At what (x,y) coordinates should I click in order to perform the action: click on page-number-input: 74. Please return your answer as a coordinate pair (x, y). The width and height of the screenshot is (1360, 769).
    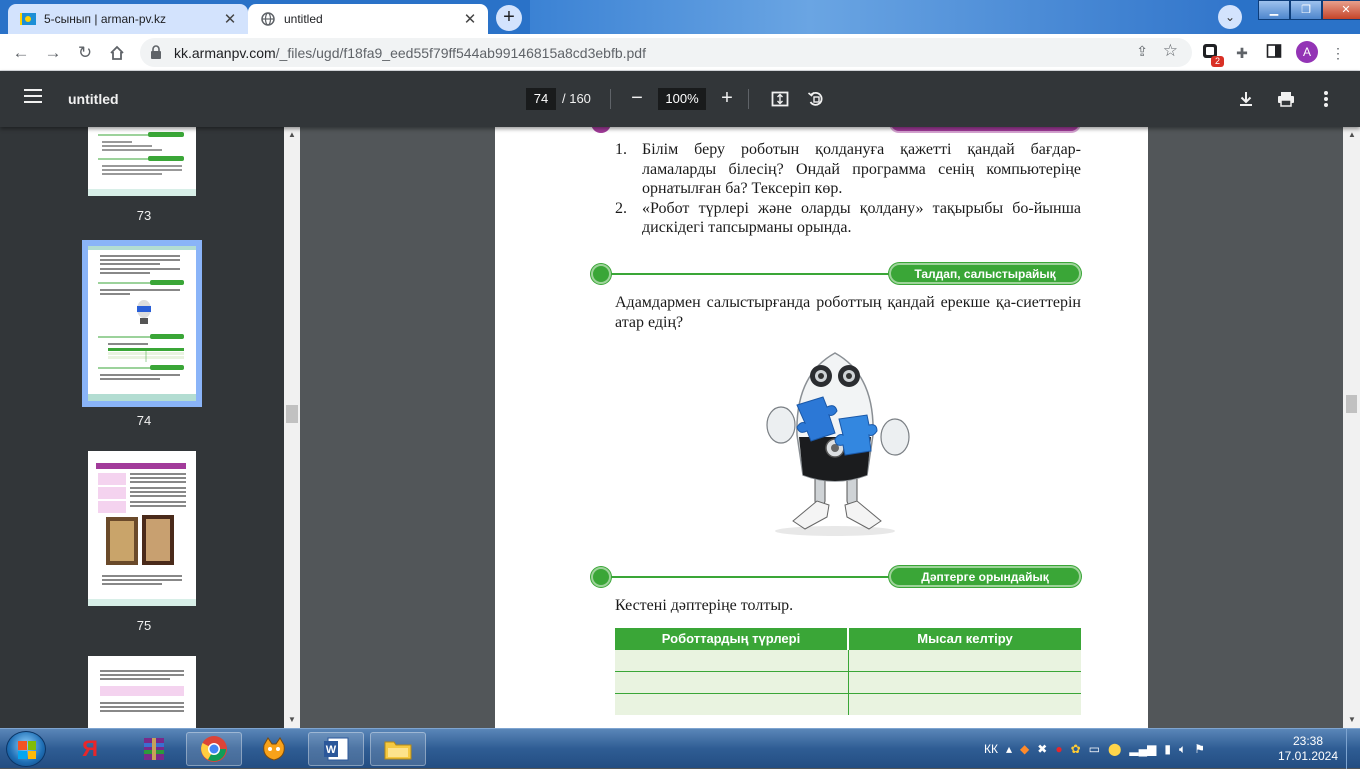
    Looking at the image, I should click on (541, 99).